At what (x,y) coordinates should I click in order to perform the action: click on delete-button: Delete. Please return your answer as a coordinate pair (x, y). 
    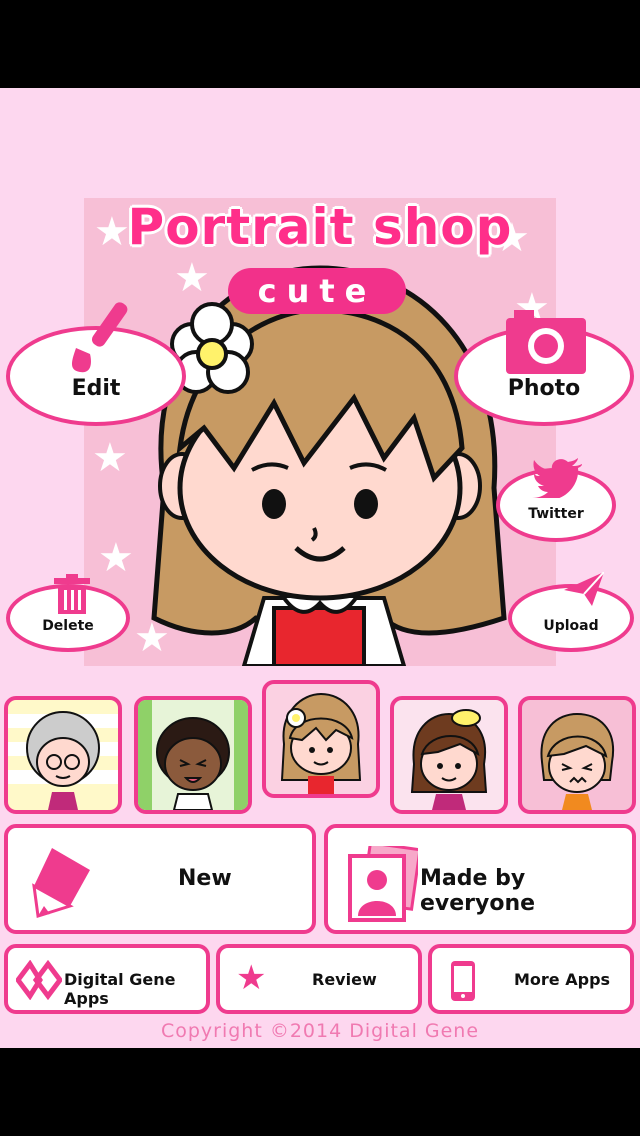
    Looking at the image, I should click on (68, 613).